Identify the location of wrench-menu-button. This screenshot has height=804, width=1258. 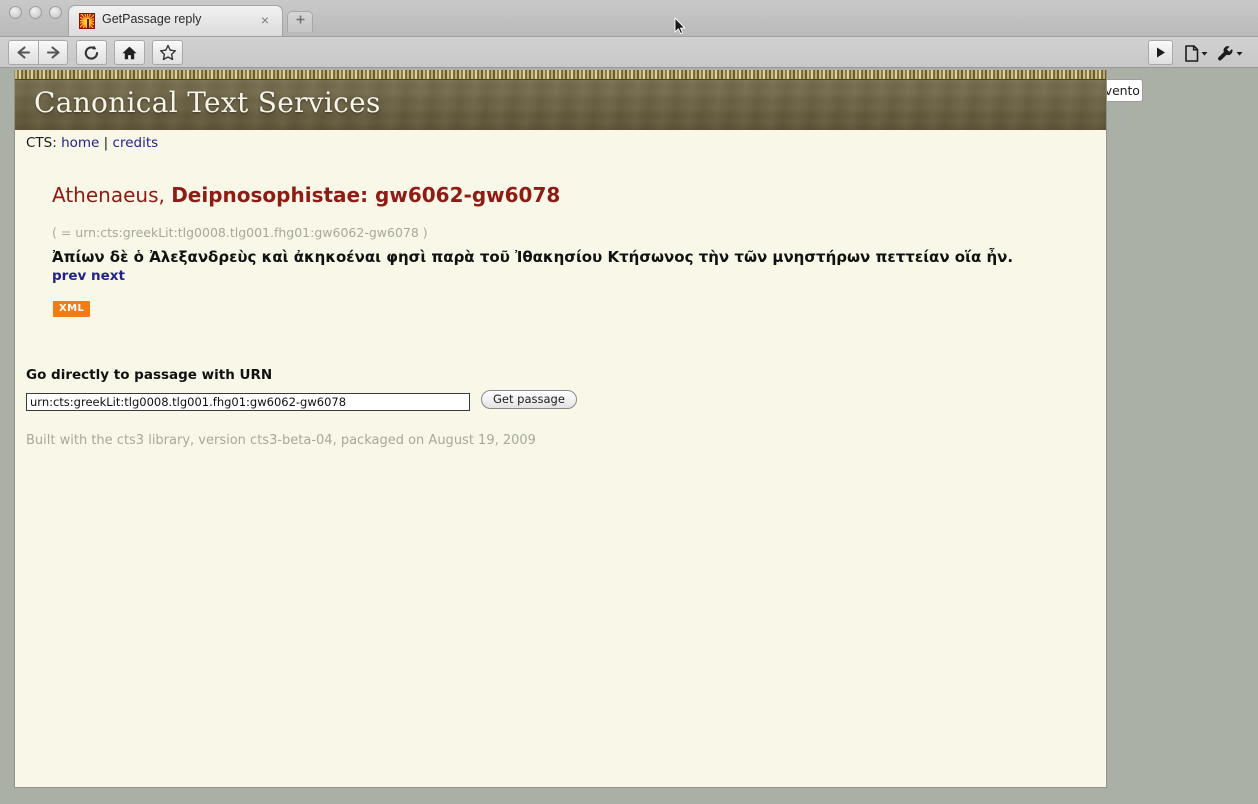
(1230, 53).